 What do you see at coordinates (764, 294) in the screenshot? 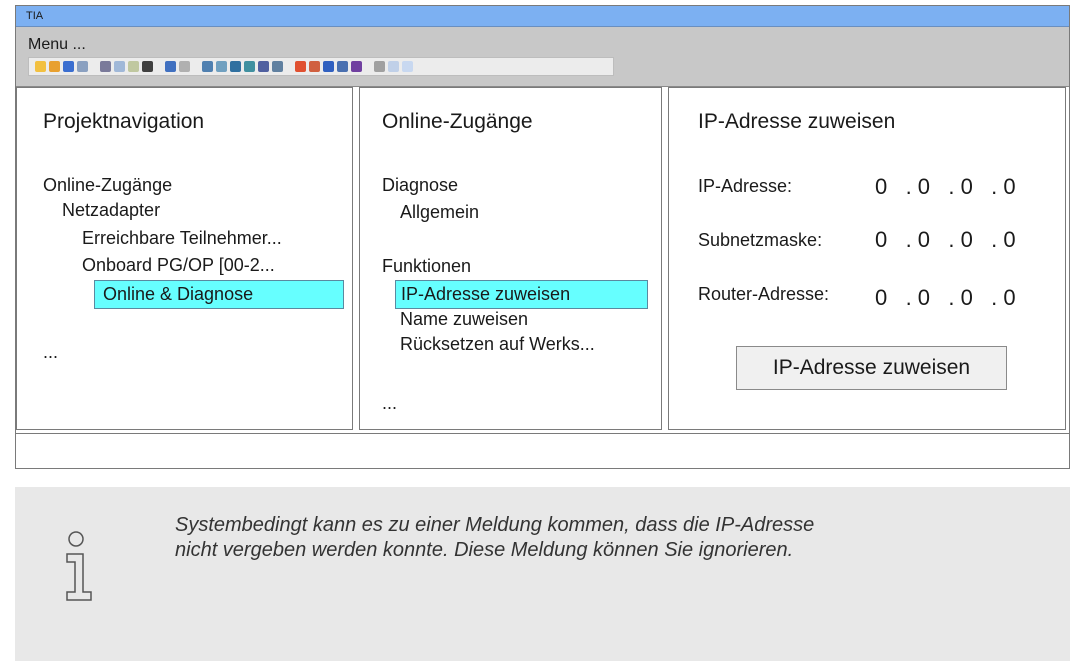
I see `router-address-label: Router-Adresse:` at bounding box center [764, 294].